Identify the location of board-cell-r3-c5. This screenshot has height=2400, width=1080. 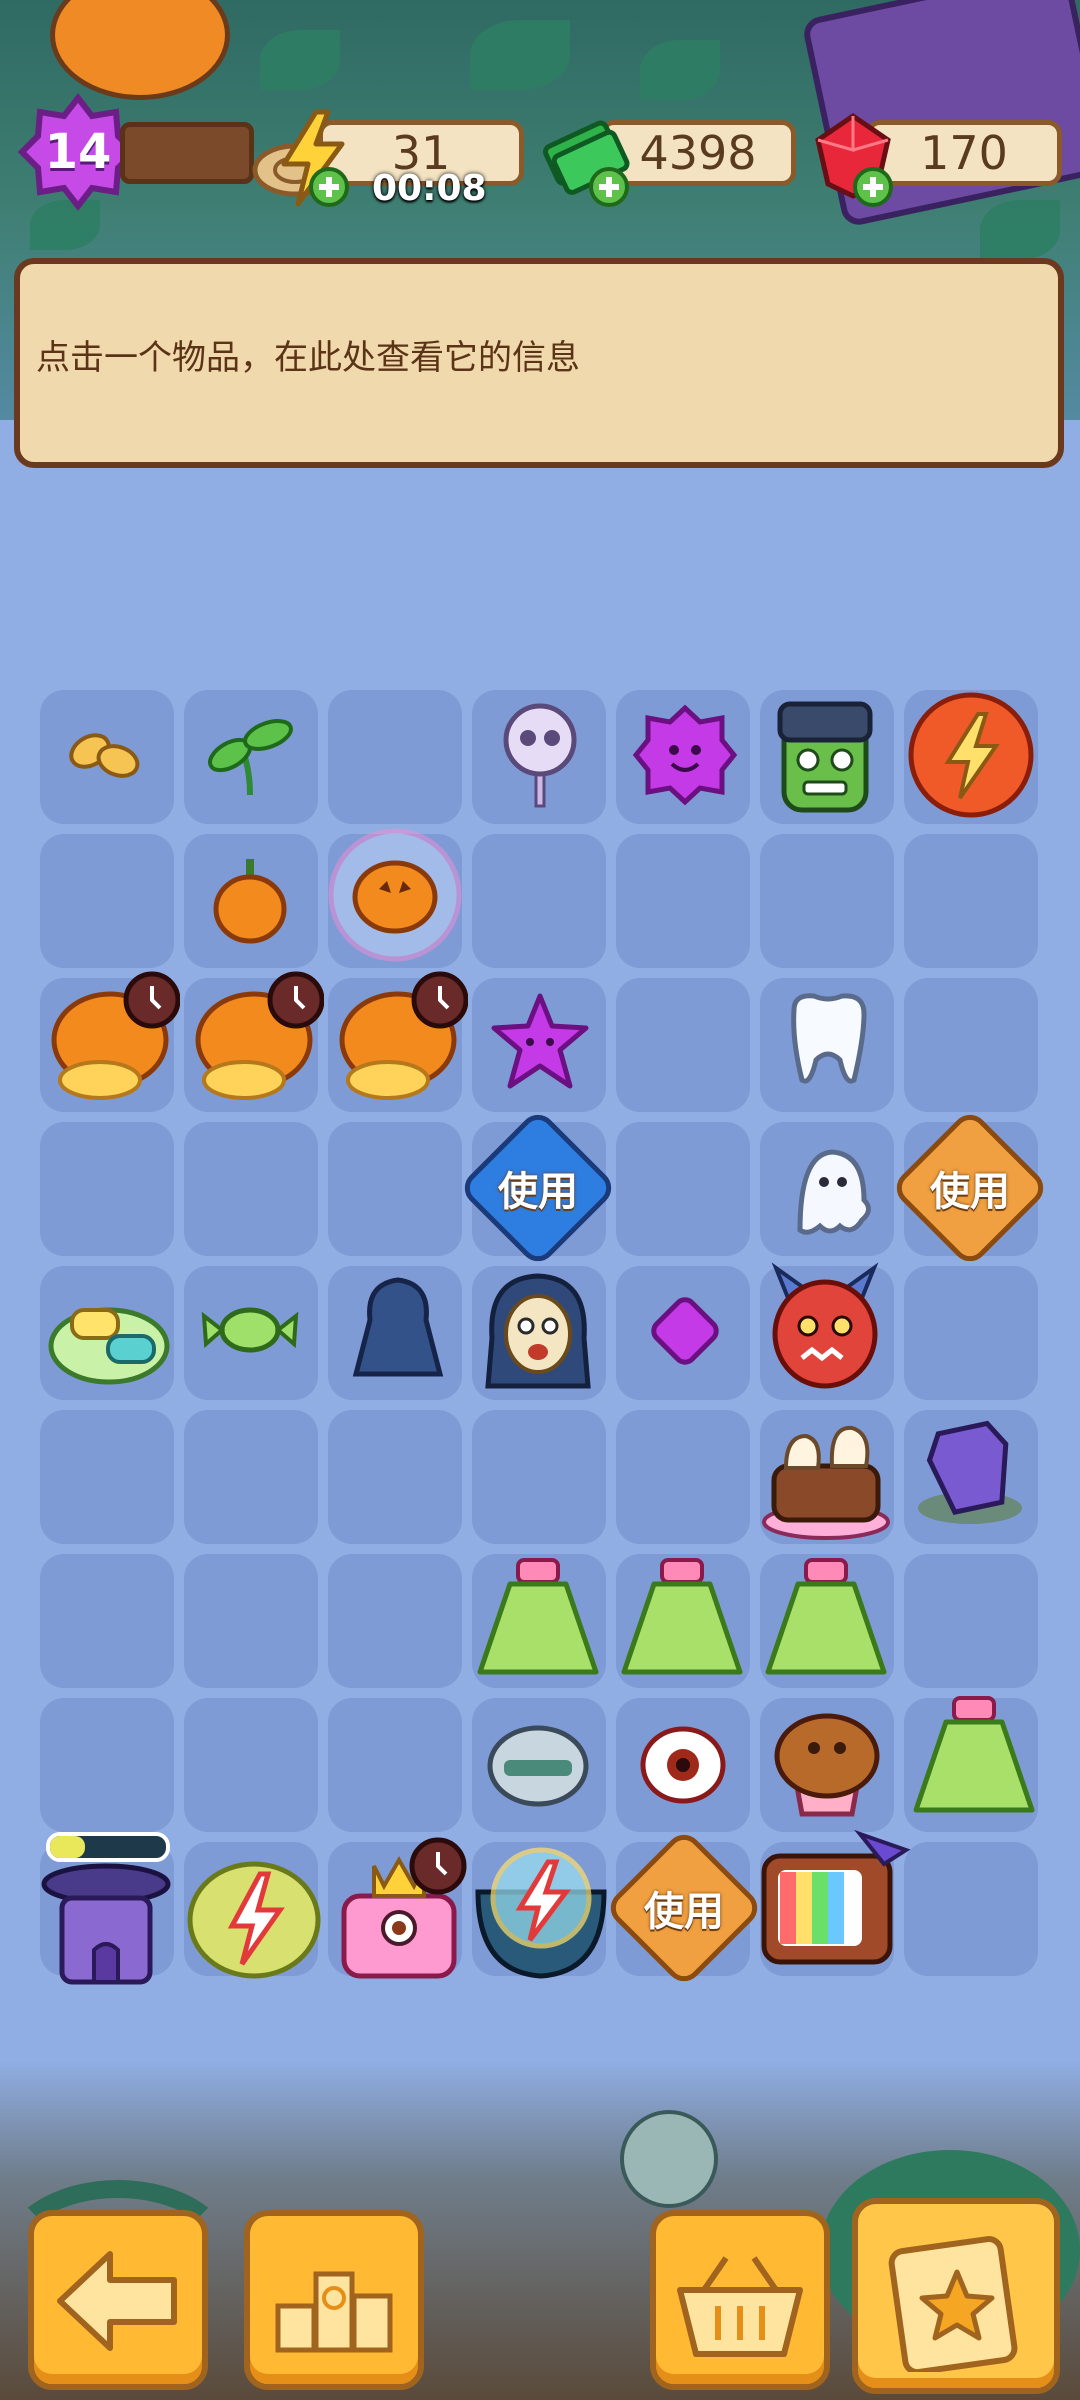
(683, 1045).